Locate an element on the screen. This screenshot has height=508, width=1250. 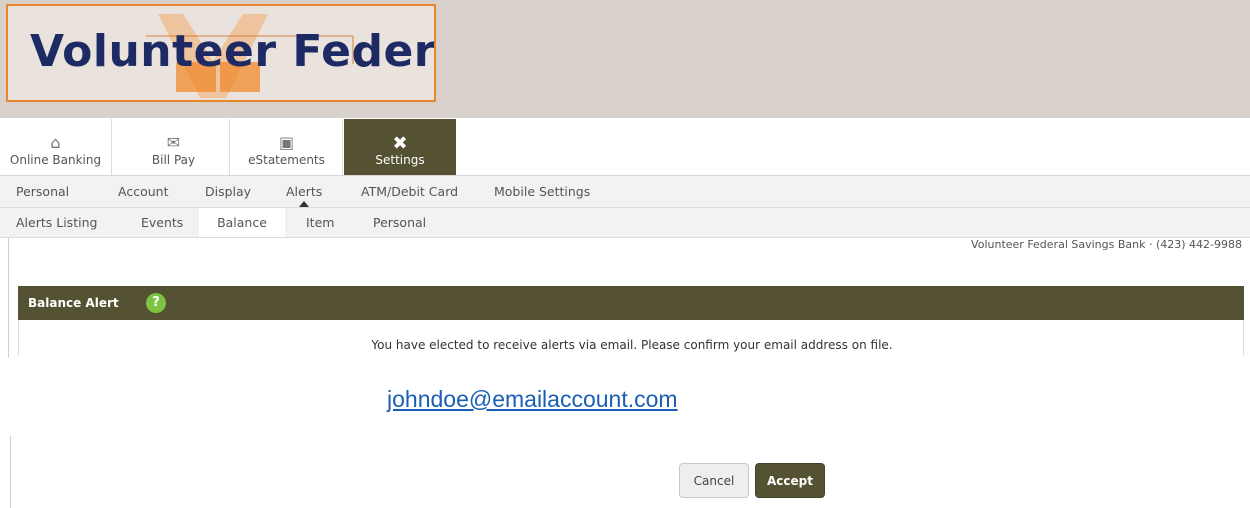
alerts-nav-listing: Alerts Listing is located at coordinates (56, 222).